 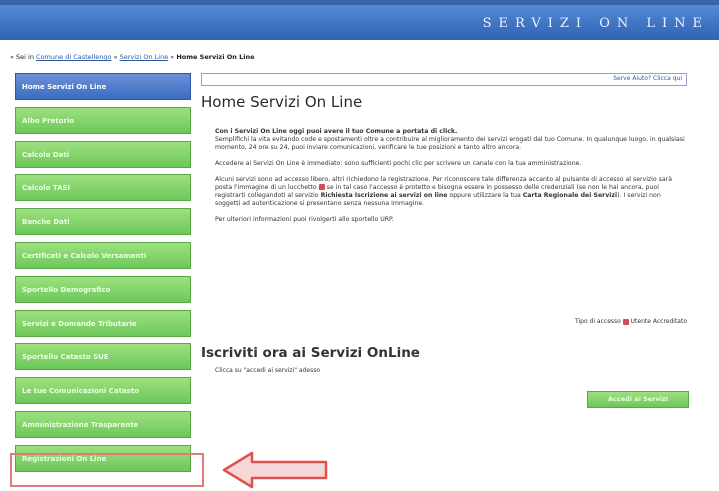 I want to click on sidebar-item-certificati: Certificati e Calcolo Versamenti, so click(x=103, y=255).